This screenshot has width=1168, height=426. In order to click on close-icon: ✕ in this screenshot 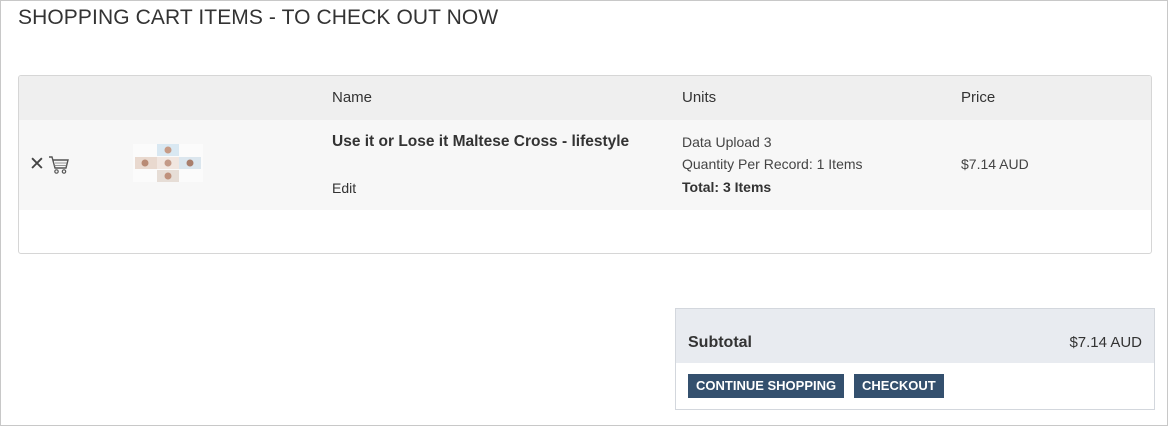, I will do `click(37, 164)`.